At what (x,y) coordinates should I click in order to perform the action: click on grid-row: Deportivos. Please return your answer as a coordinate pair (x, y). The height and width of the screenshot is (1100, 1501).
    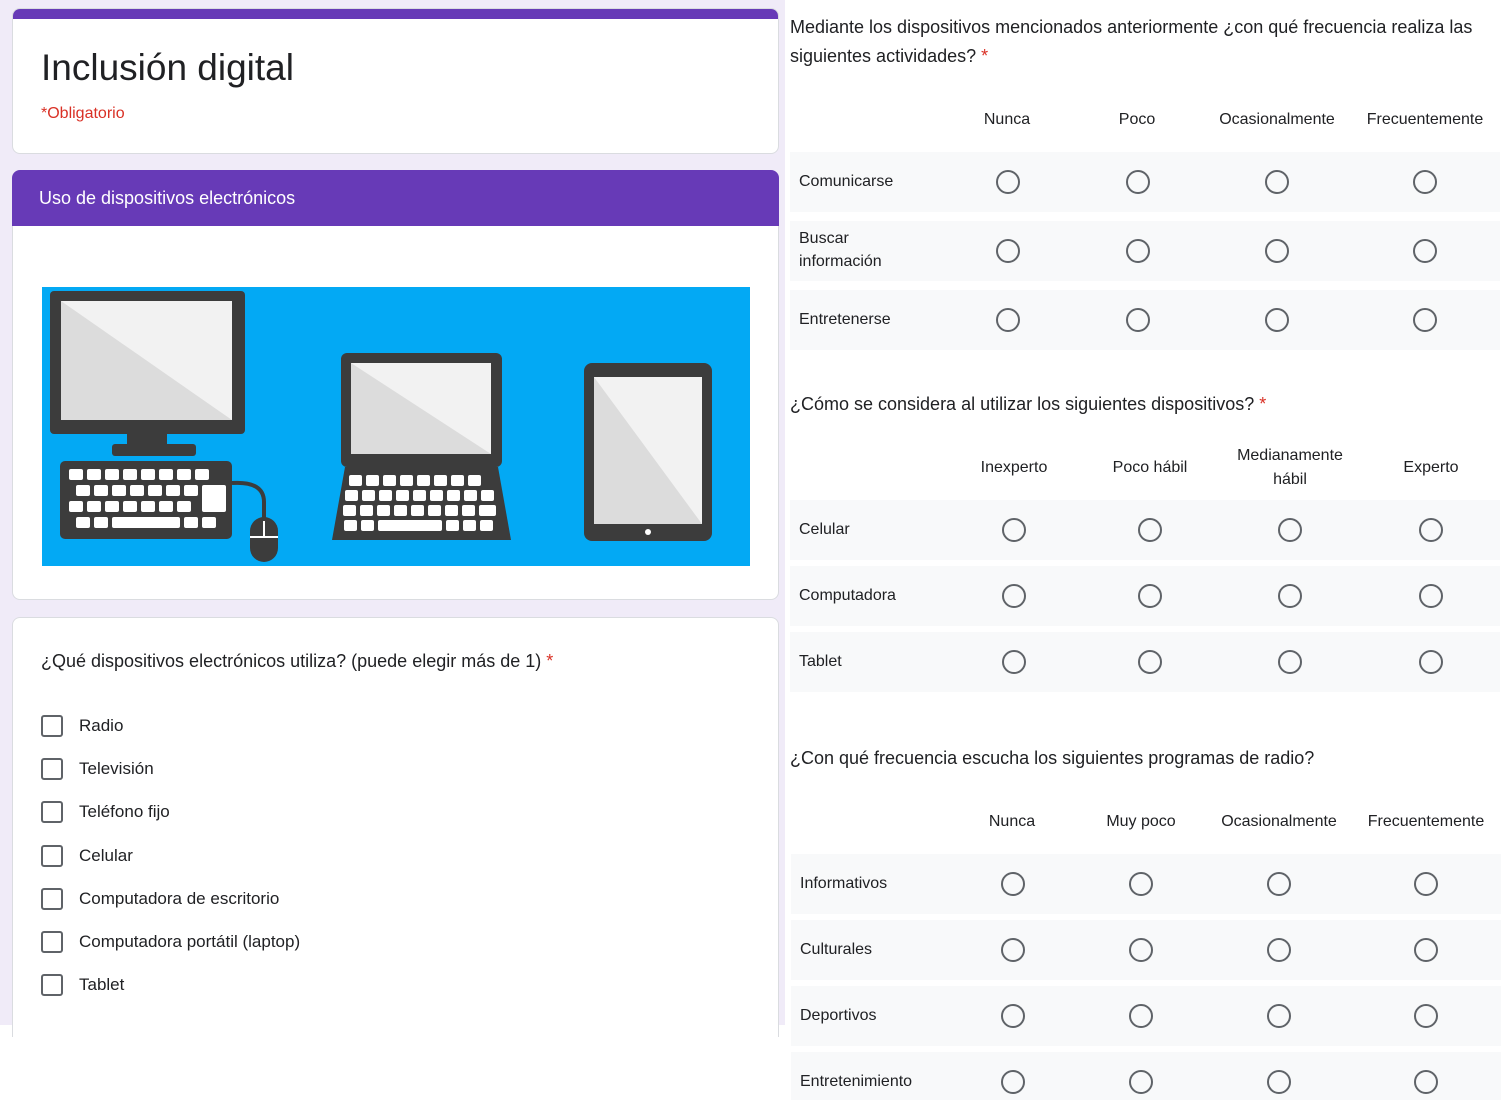
    Looking at the image, I should click on (1146, 1016).